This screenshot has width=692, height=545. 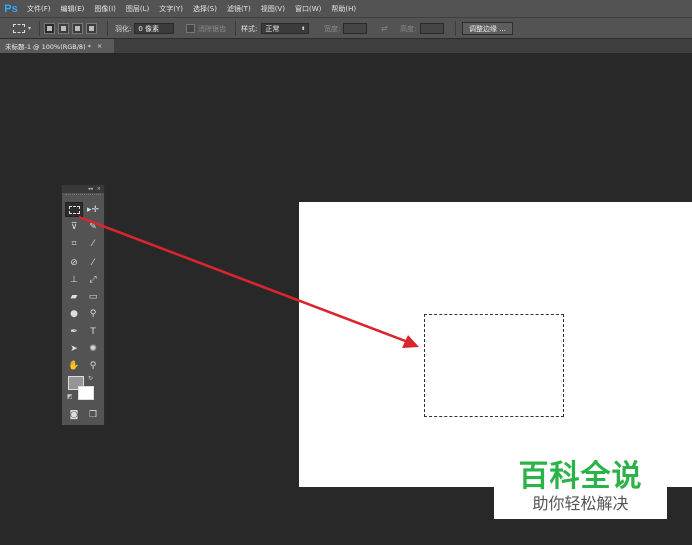 I want to click on eraser-icon: ▰, so click(x=74, y=296).